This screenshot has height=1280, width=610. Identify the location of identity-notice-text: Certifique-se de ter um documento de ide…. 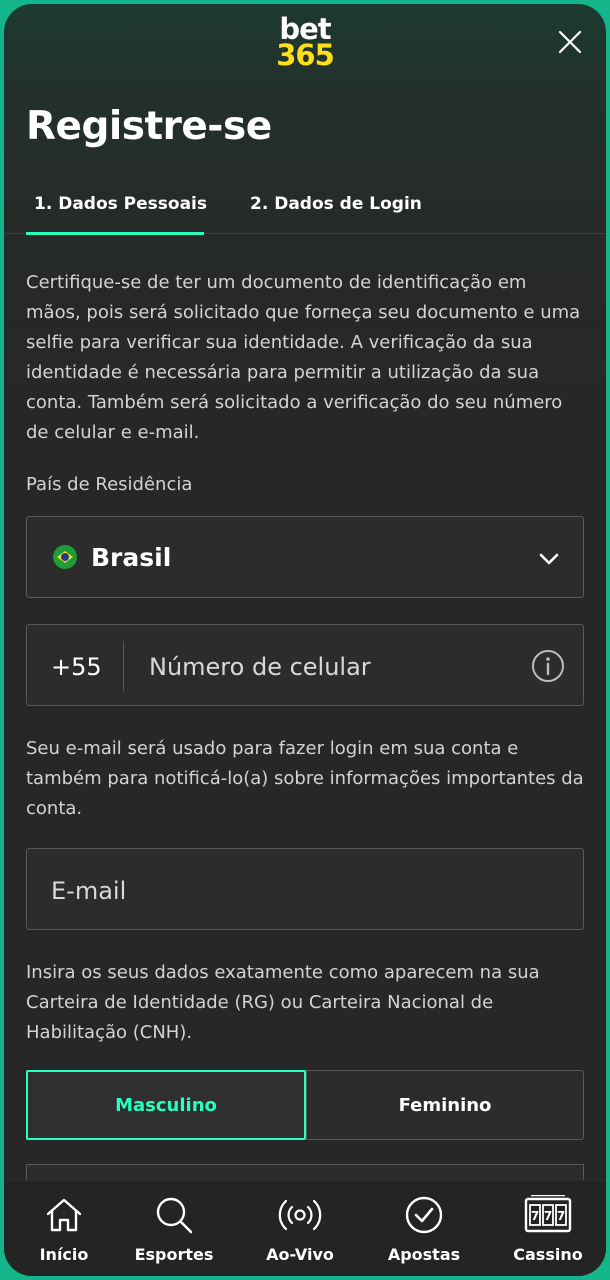
(303, 357).